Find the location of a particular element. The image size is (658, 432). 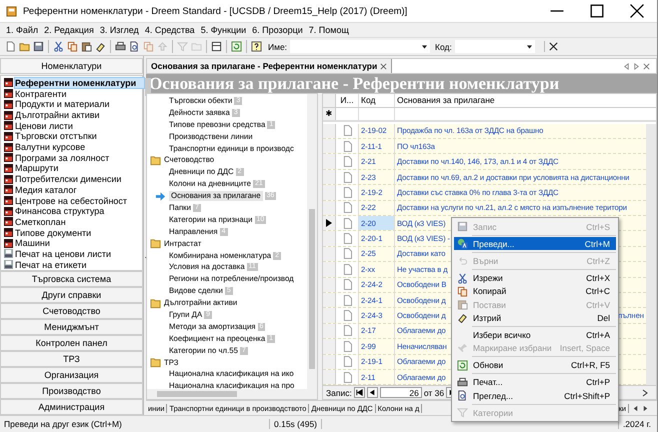

name-label: Име: is located at coordinates (278, 47).